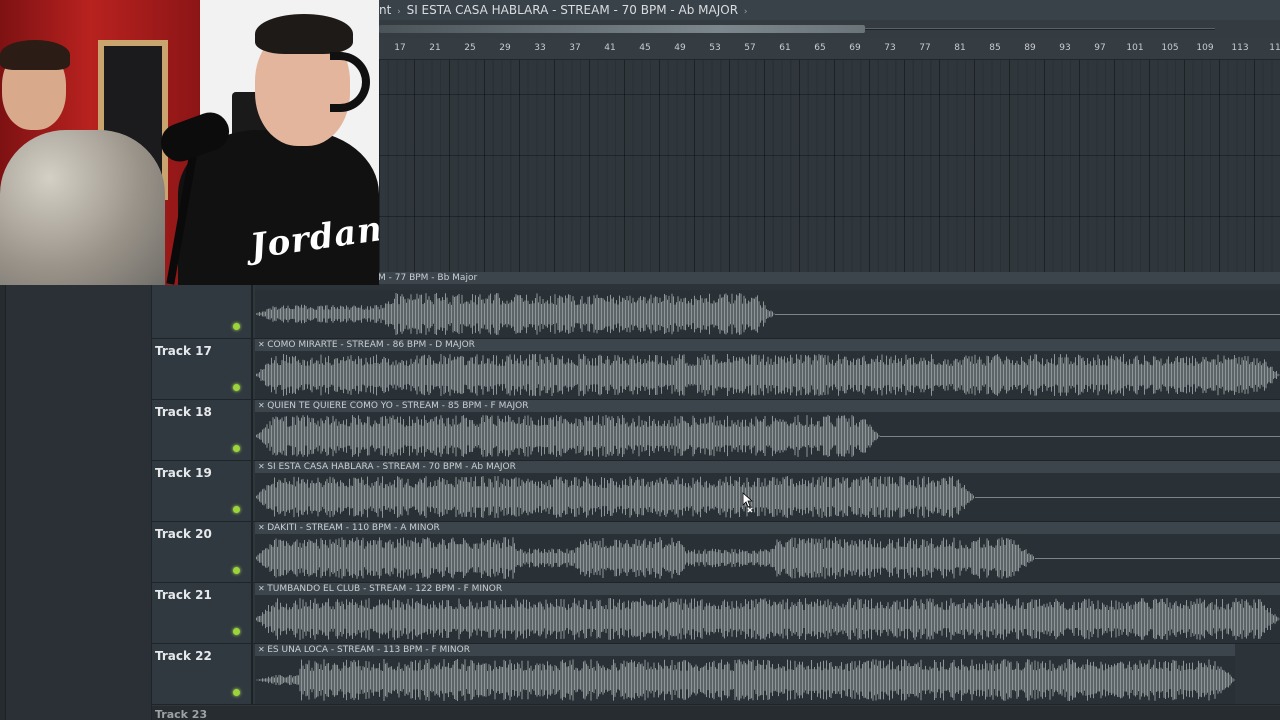 The width and height of the screenshot is (1280, 720). Describe the element at coordinates (3, 499) in the screenshot. I see `pane-divider` at that location.